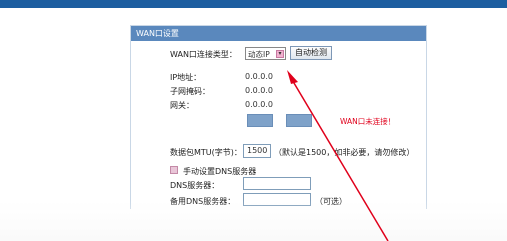  What do you see at coordinates (190, 91) in the screenshot?
I see `subnet-label: 子网掩码：` at bounding box center [190, 91].